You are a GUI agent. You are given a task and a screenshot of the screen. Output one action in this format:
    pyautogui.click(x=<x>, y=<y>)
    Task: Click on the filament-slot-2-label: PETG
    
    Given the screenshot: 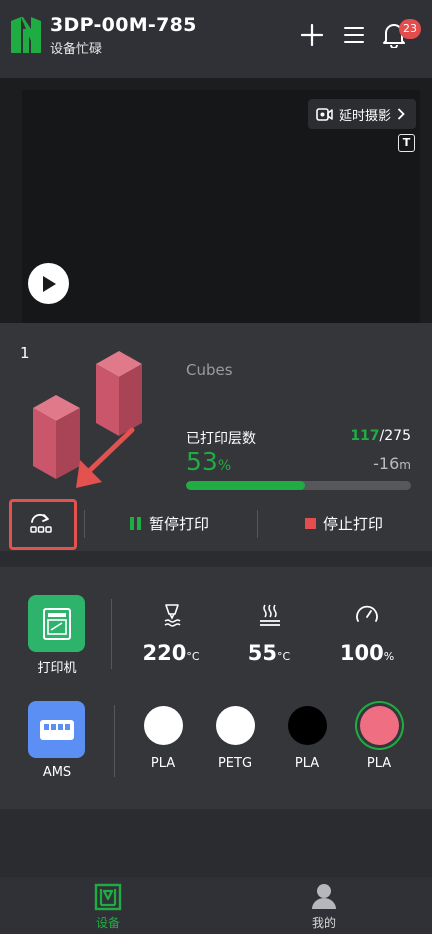 What is the action you would take?
    pyautogui.click(x=235, y=763)
    